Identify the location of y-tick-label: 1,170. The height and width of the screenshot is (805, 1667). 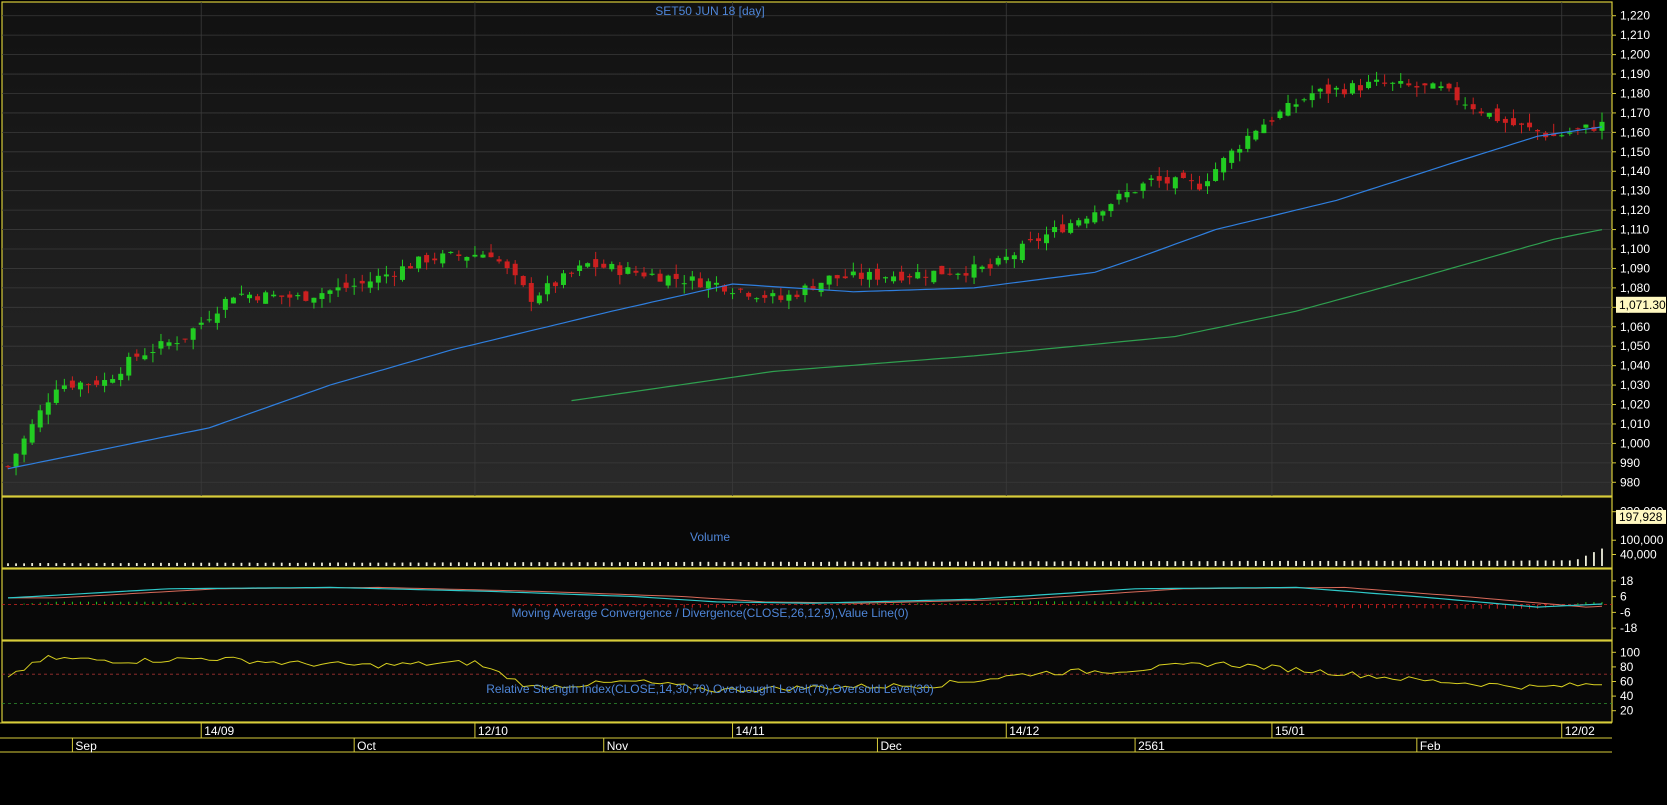
(1635, 113).